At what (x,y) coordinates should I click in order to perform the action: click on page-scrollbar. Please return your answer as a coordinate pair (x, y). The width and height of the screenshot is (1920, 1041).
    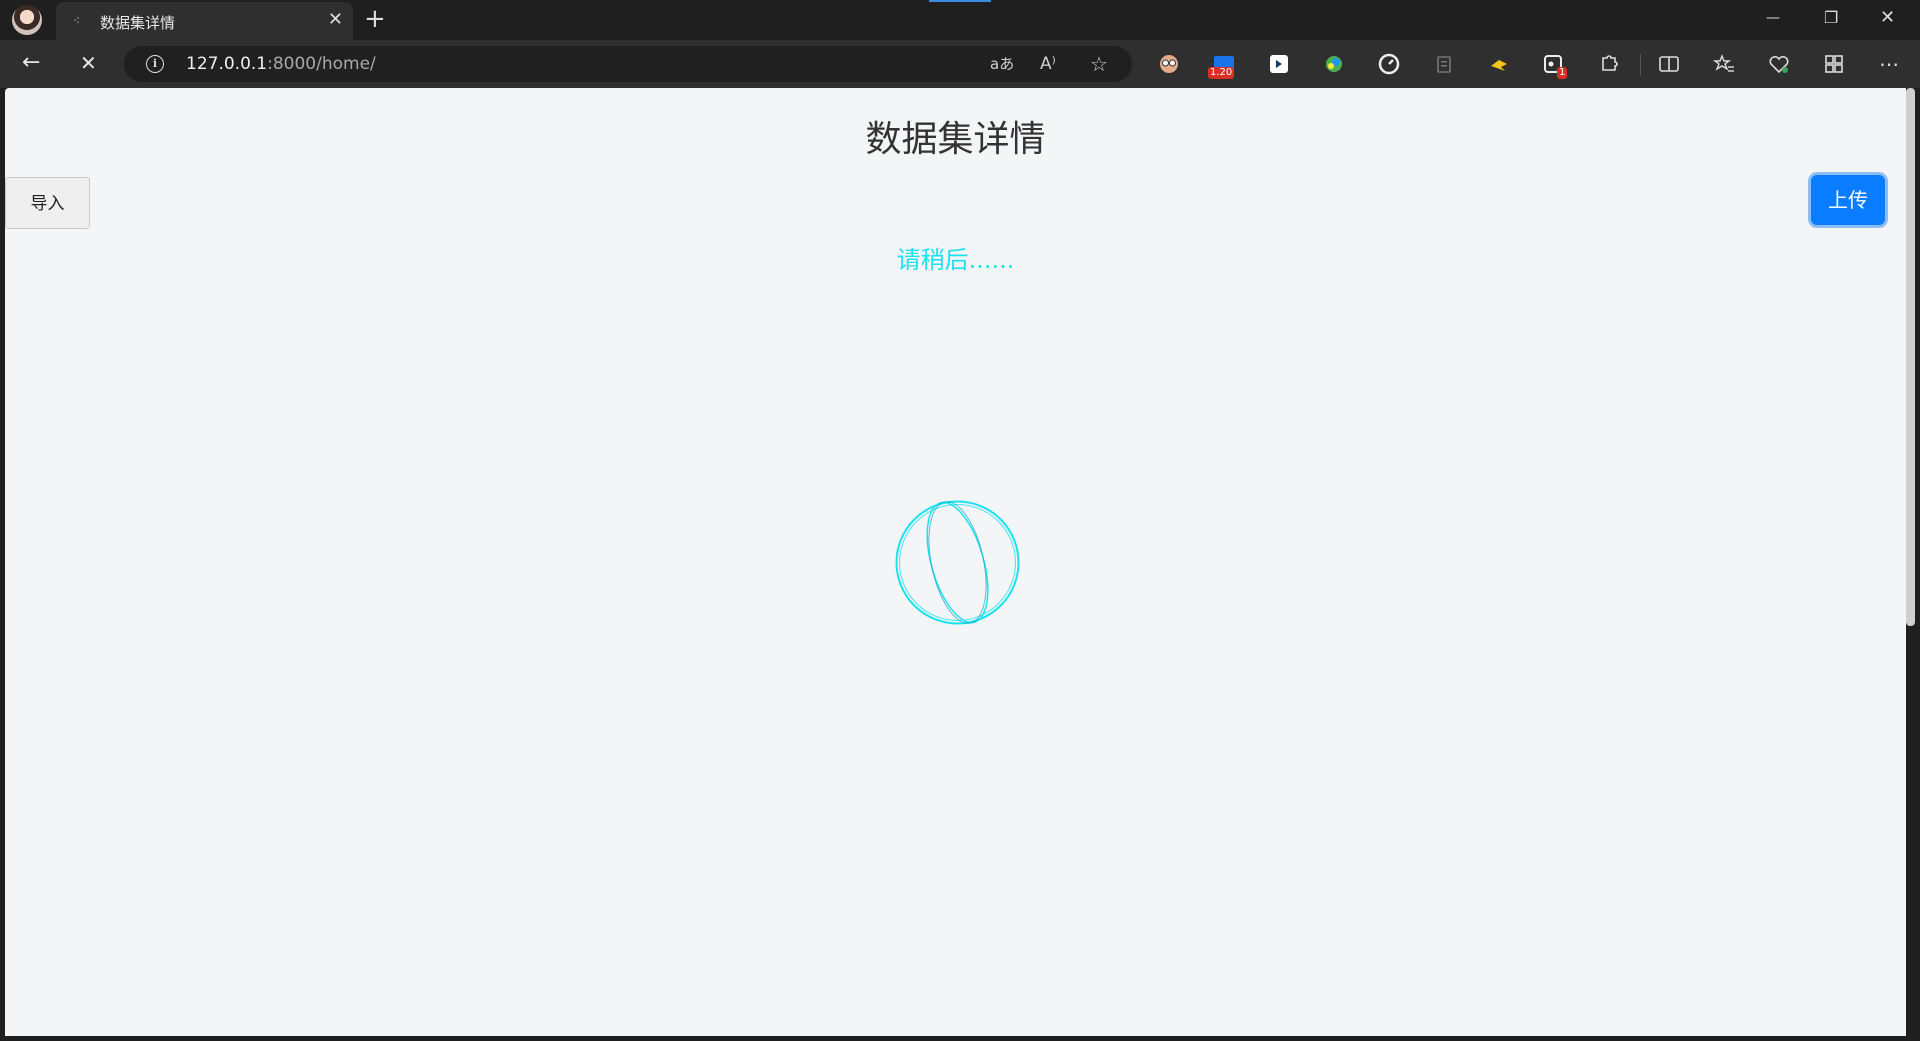
    Looking at the image, I should click on (1910, 357).